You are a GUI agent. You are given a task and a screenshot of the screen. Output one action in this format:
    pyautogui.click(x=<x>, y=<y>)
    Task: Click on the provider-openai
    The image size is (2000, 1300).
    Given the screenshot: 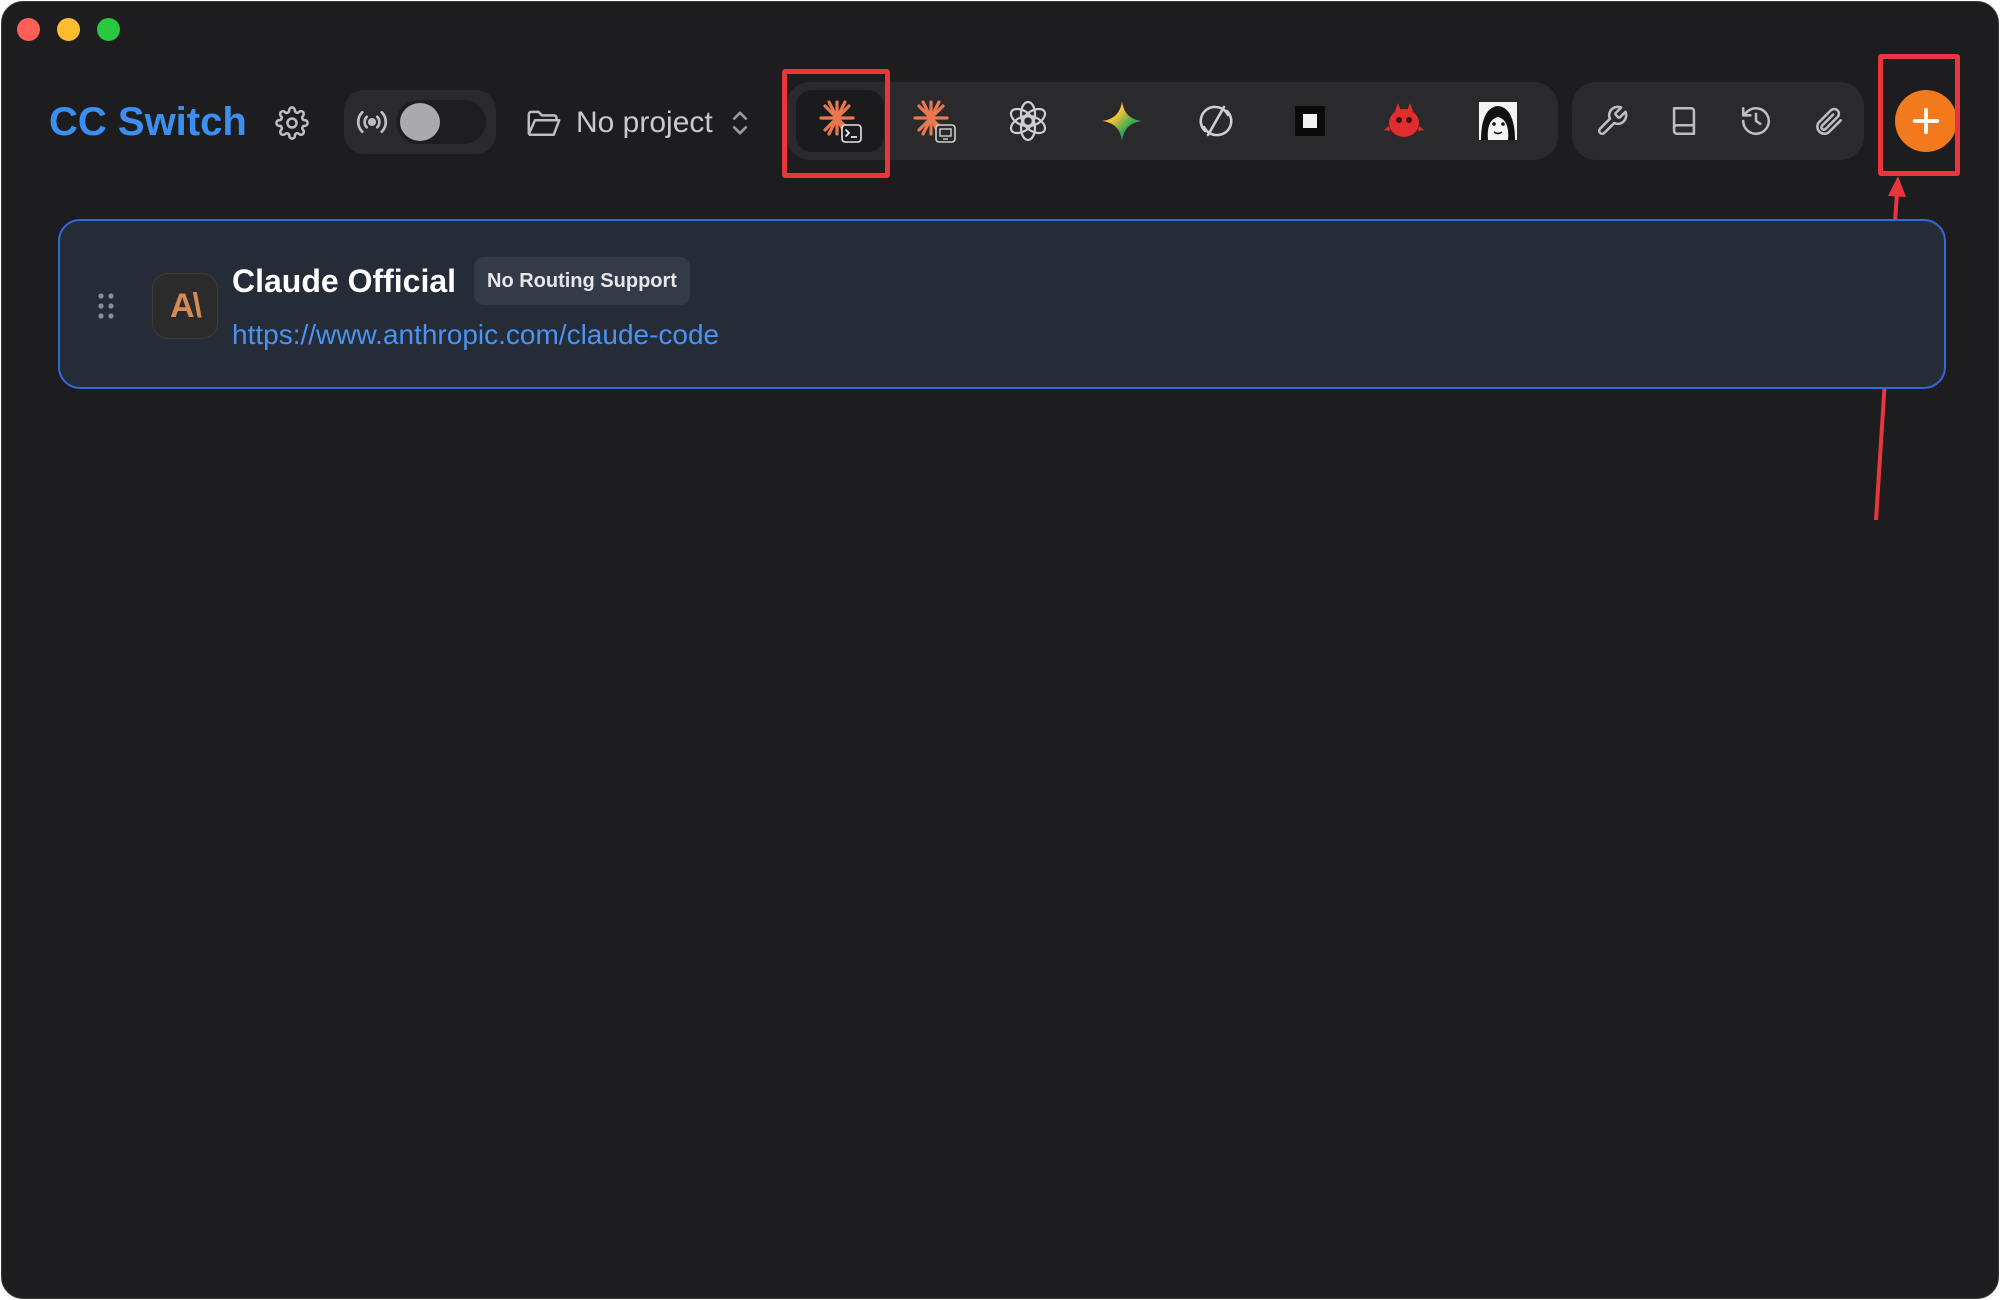 What is the action you would take?
    pyautogui.click(x=1028, y=121)
    